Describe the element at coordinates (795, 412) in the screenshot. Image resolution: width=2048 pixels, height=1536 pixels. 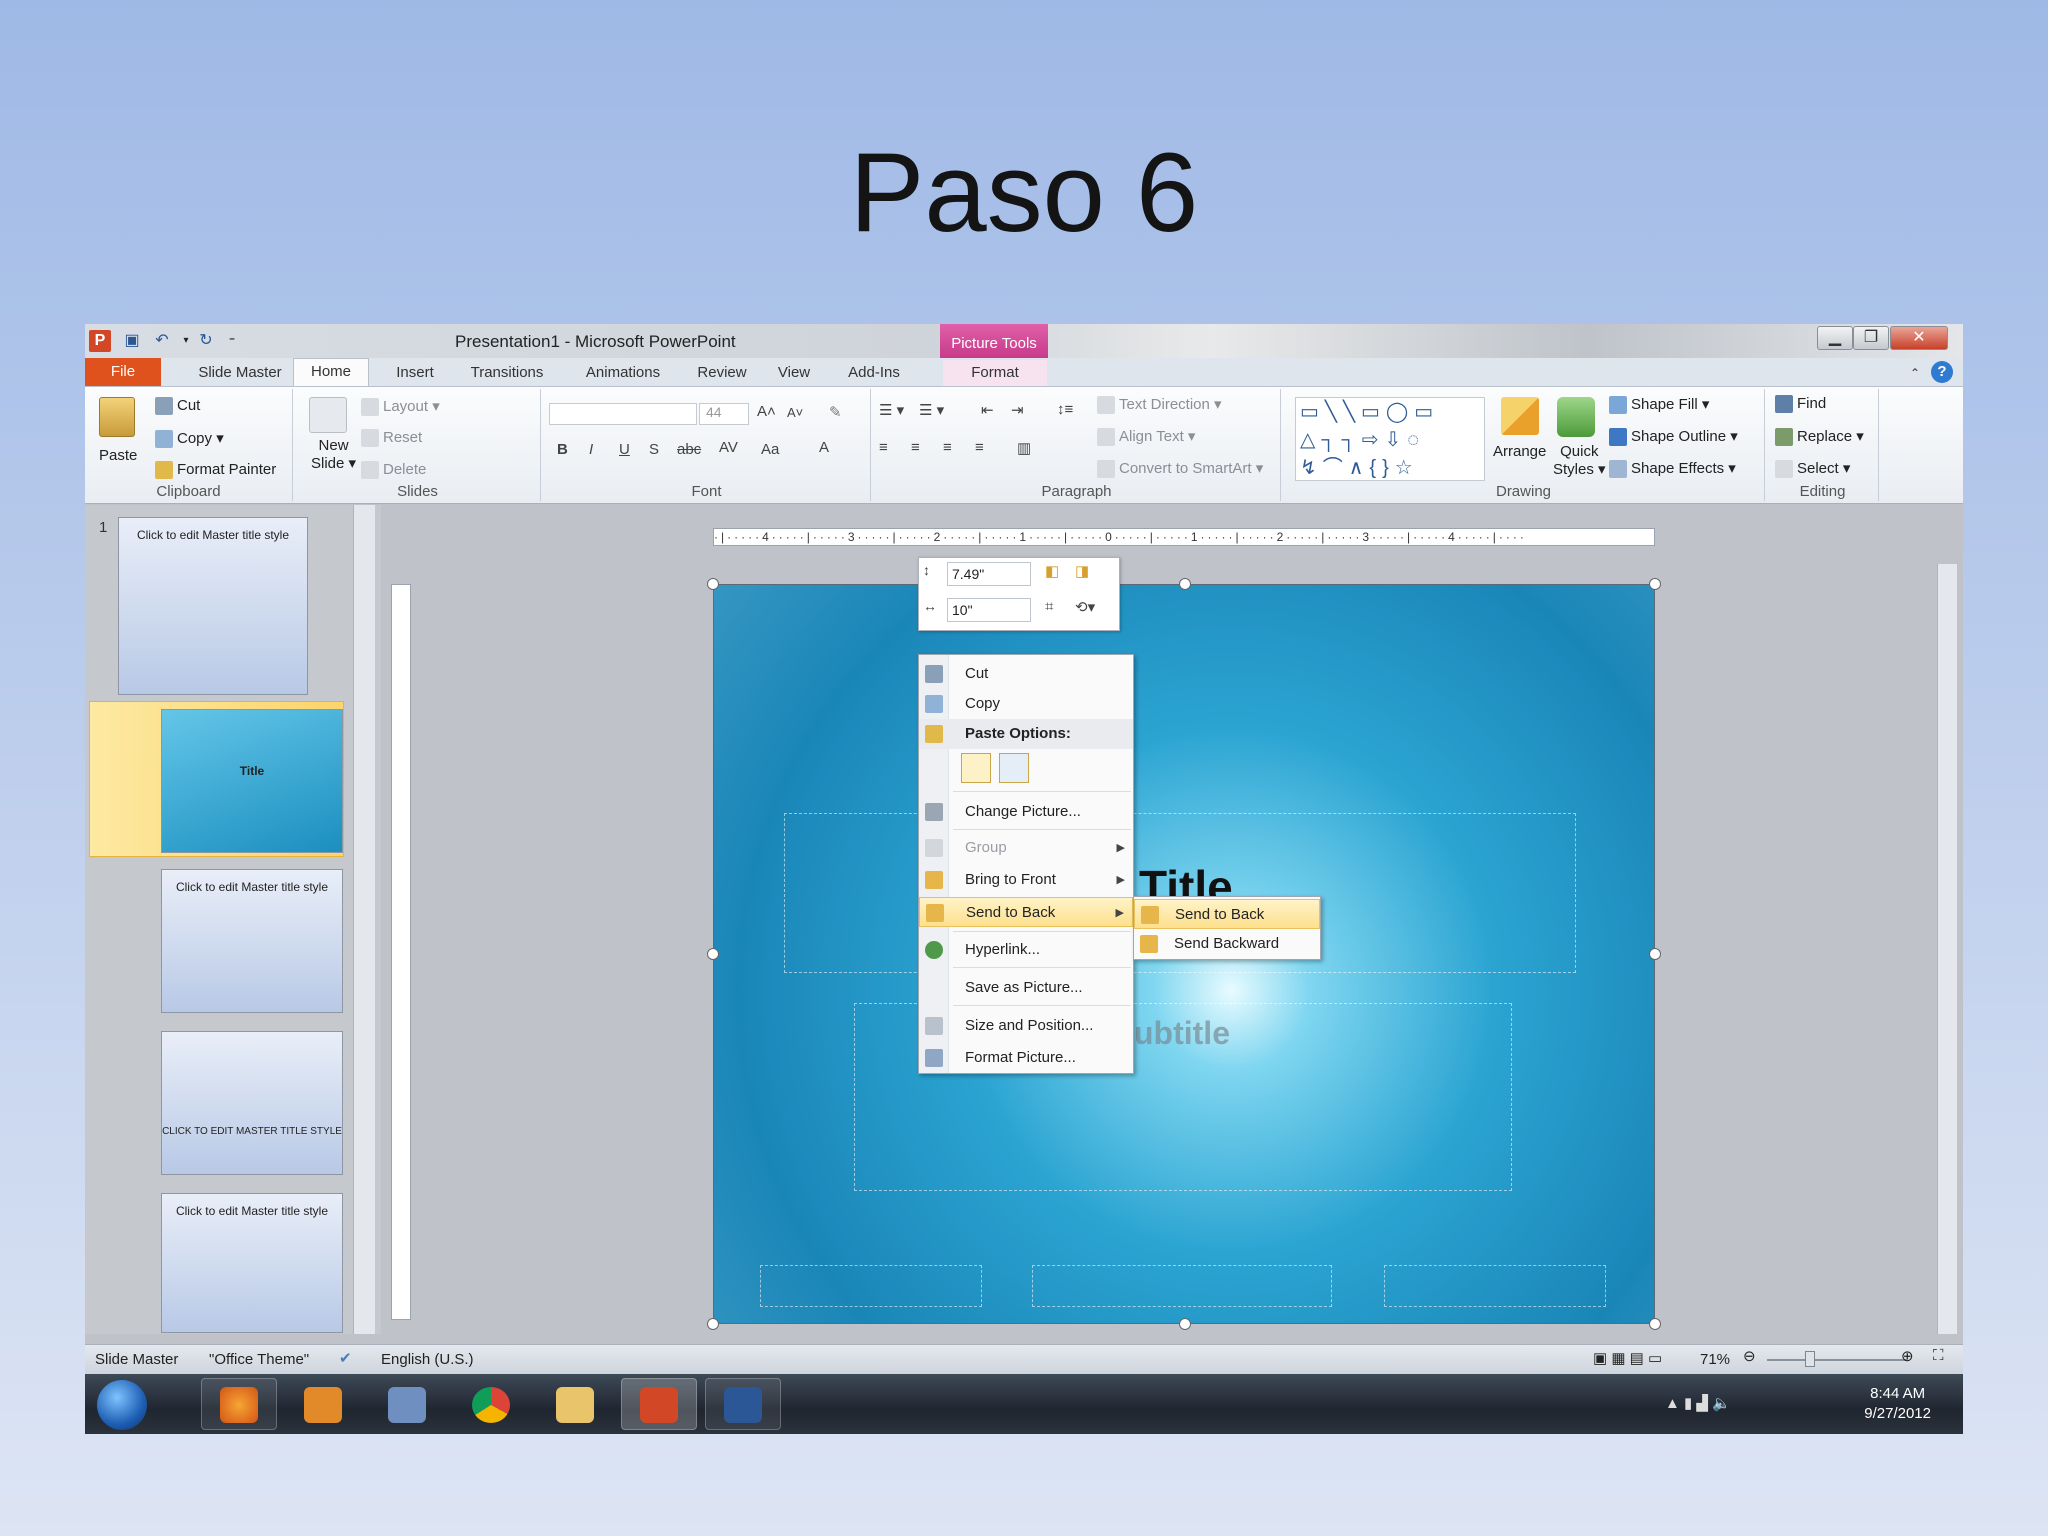
I see `shrink-font-icon: A˅` at that location.